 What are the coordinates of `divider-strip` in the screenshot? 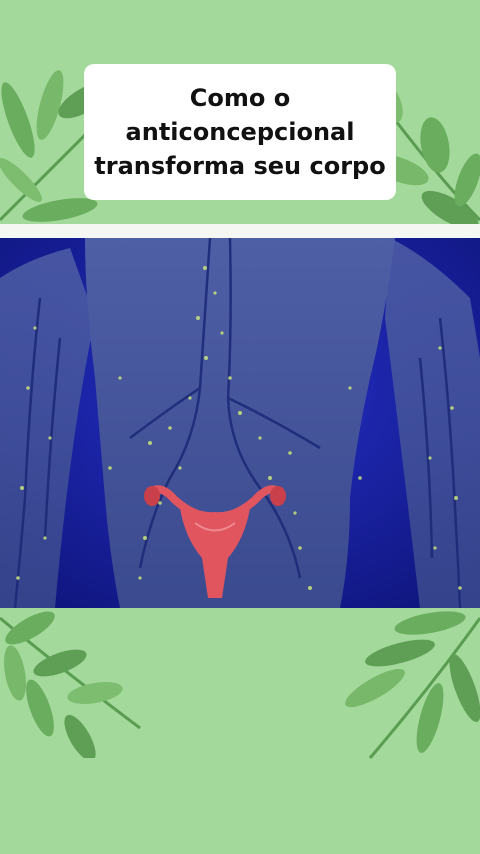 It's located at (240, 231).